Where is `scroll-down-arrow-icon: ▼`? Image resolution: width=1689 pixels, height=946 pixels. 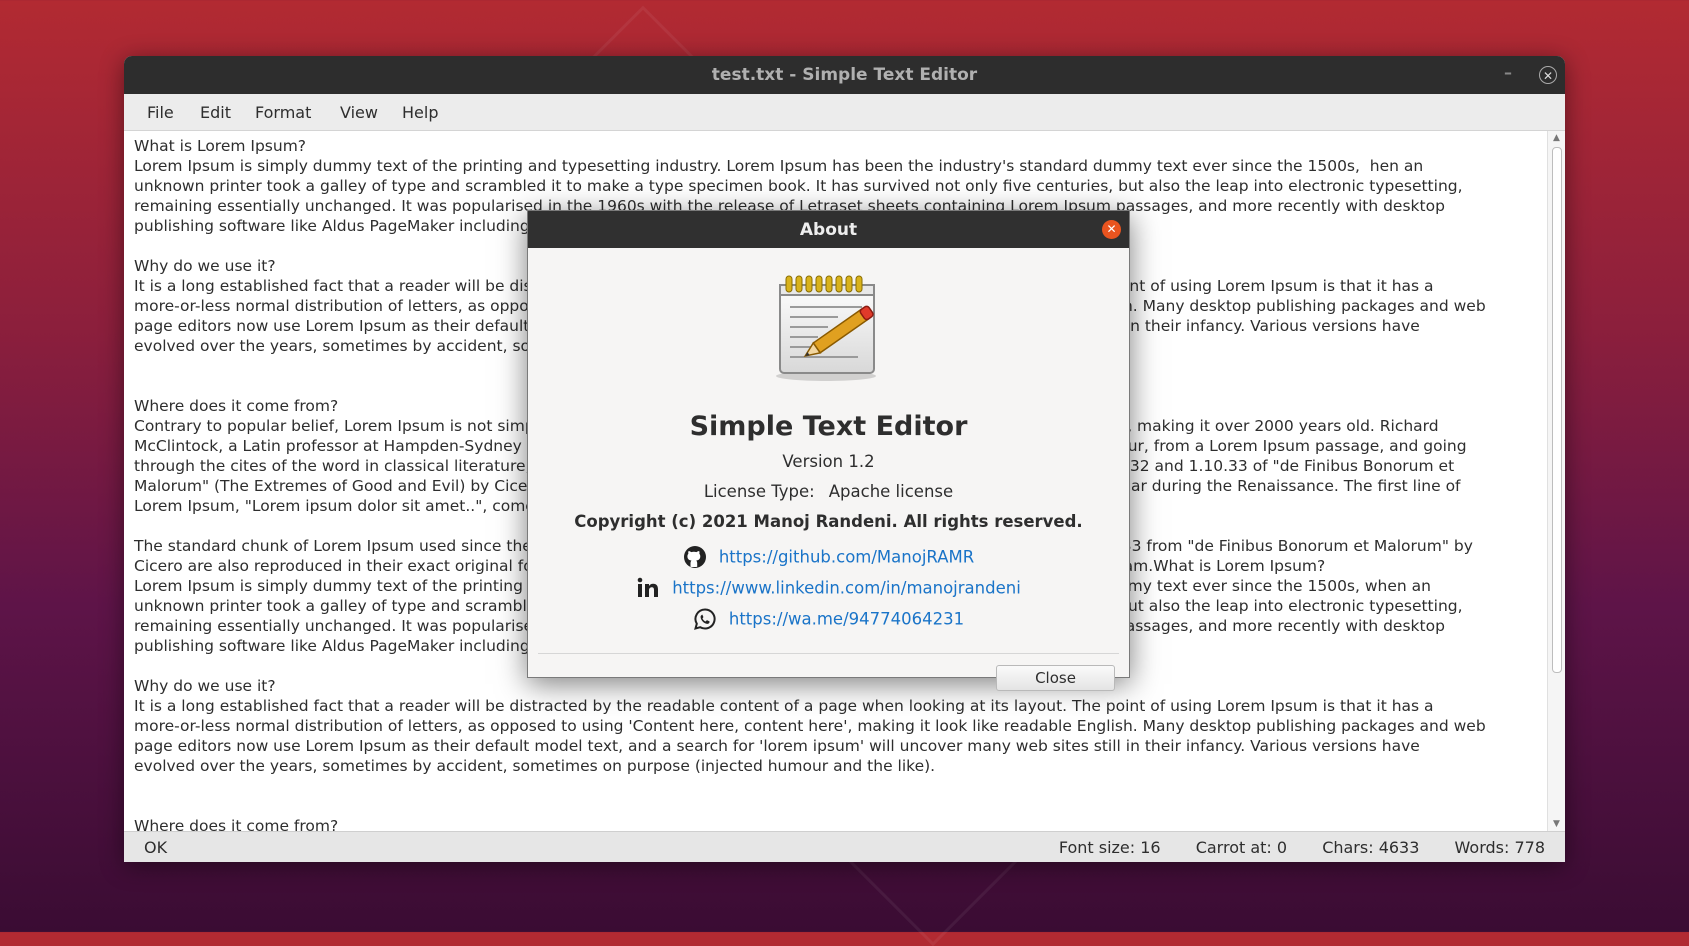 scroll-down-arrow-icon: ▼ is located at coordinates (1556, 824).